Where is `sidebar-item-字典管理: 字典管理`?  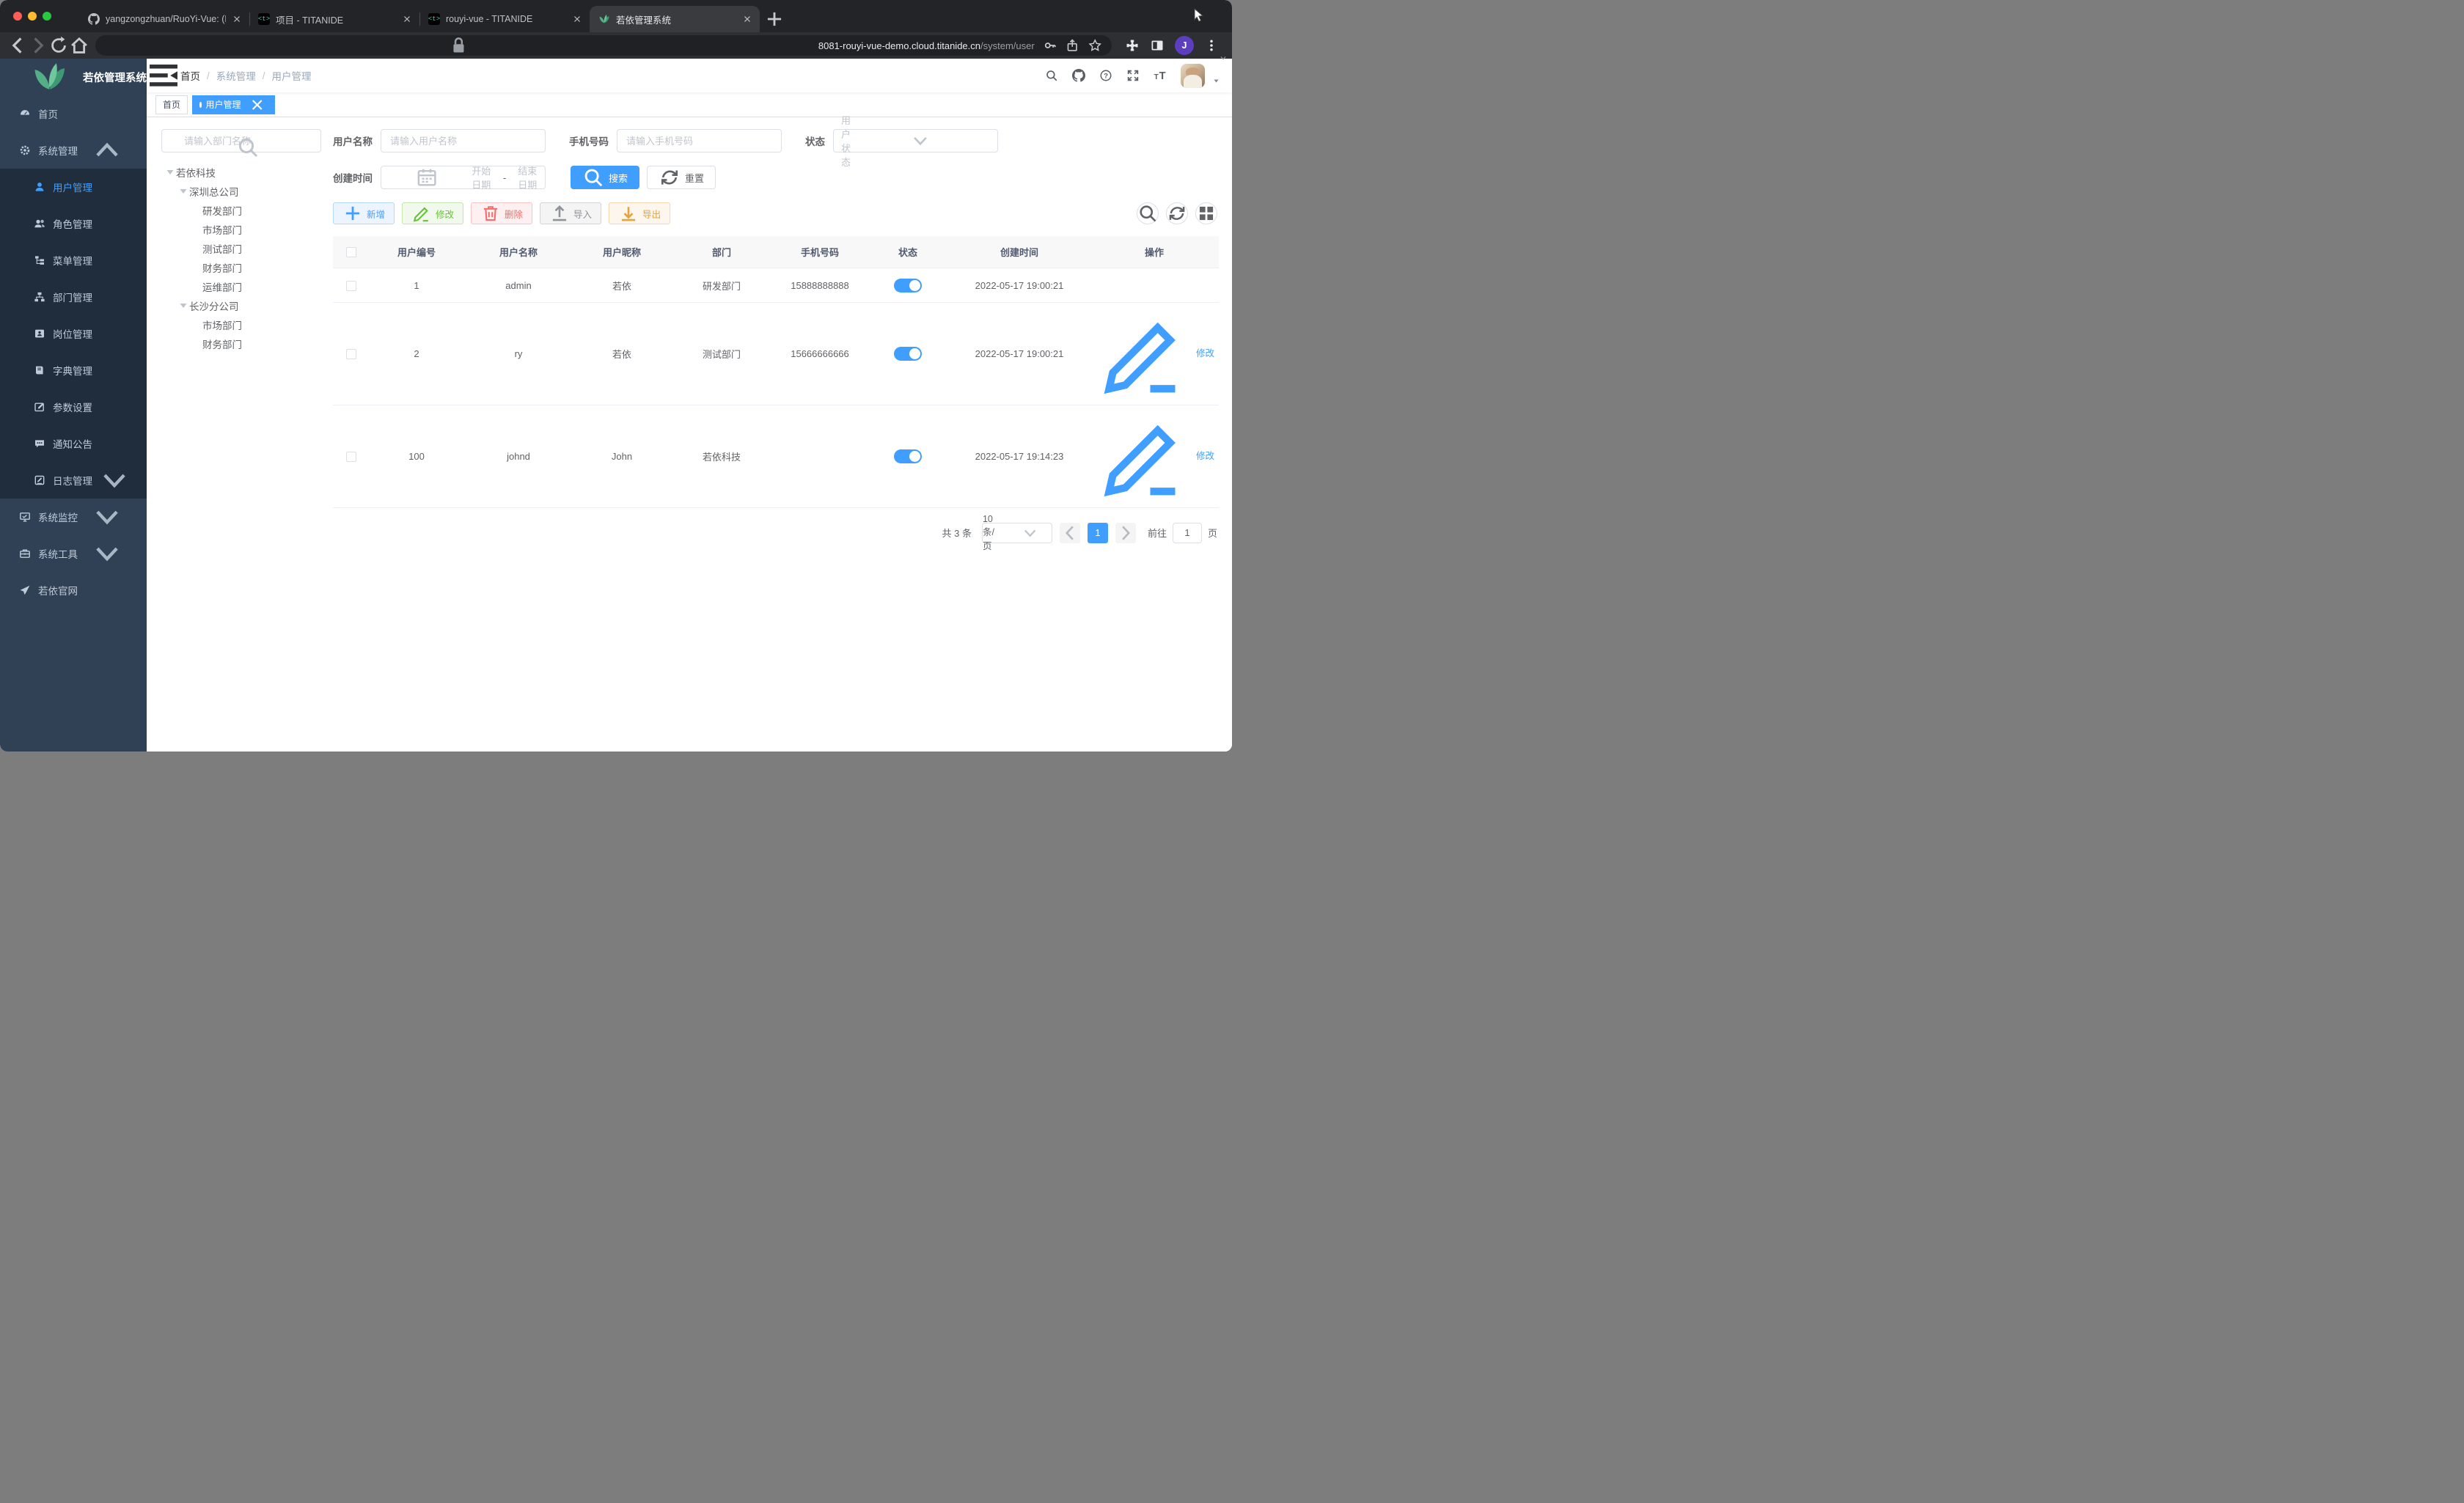 sidebar-item-字典管理: 字典管理 is located at coordinates (73, 370).